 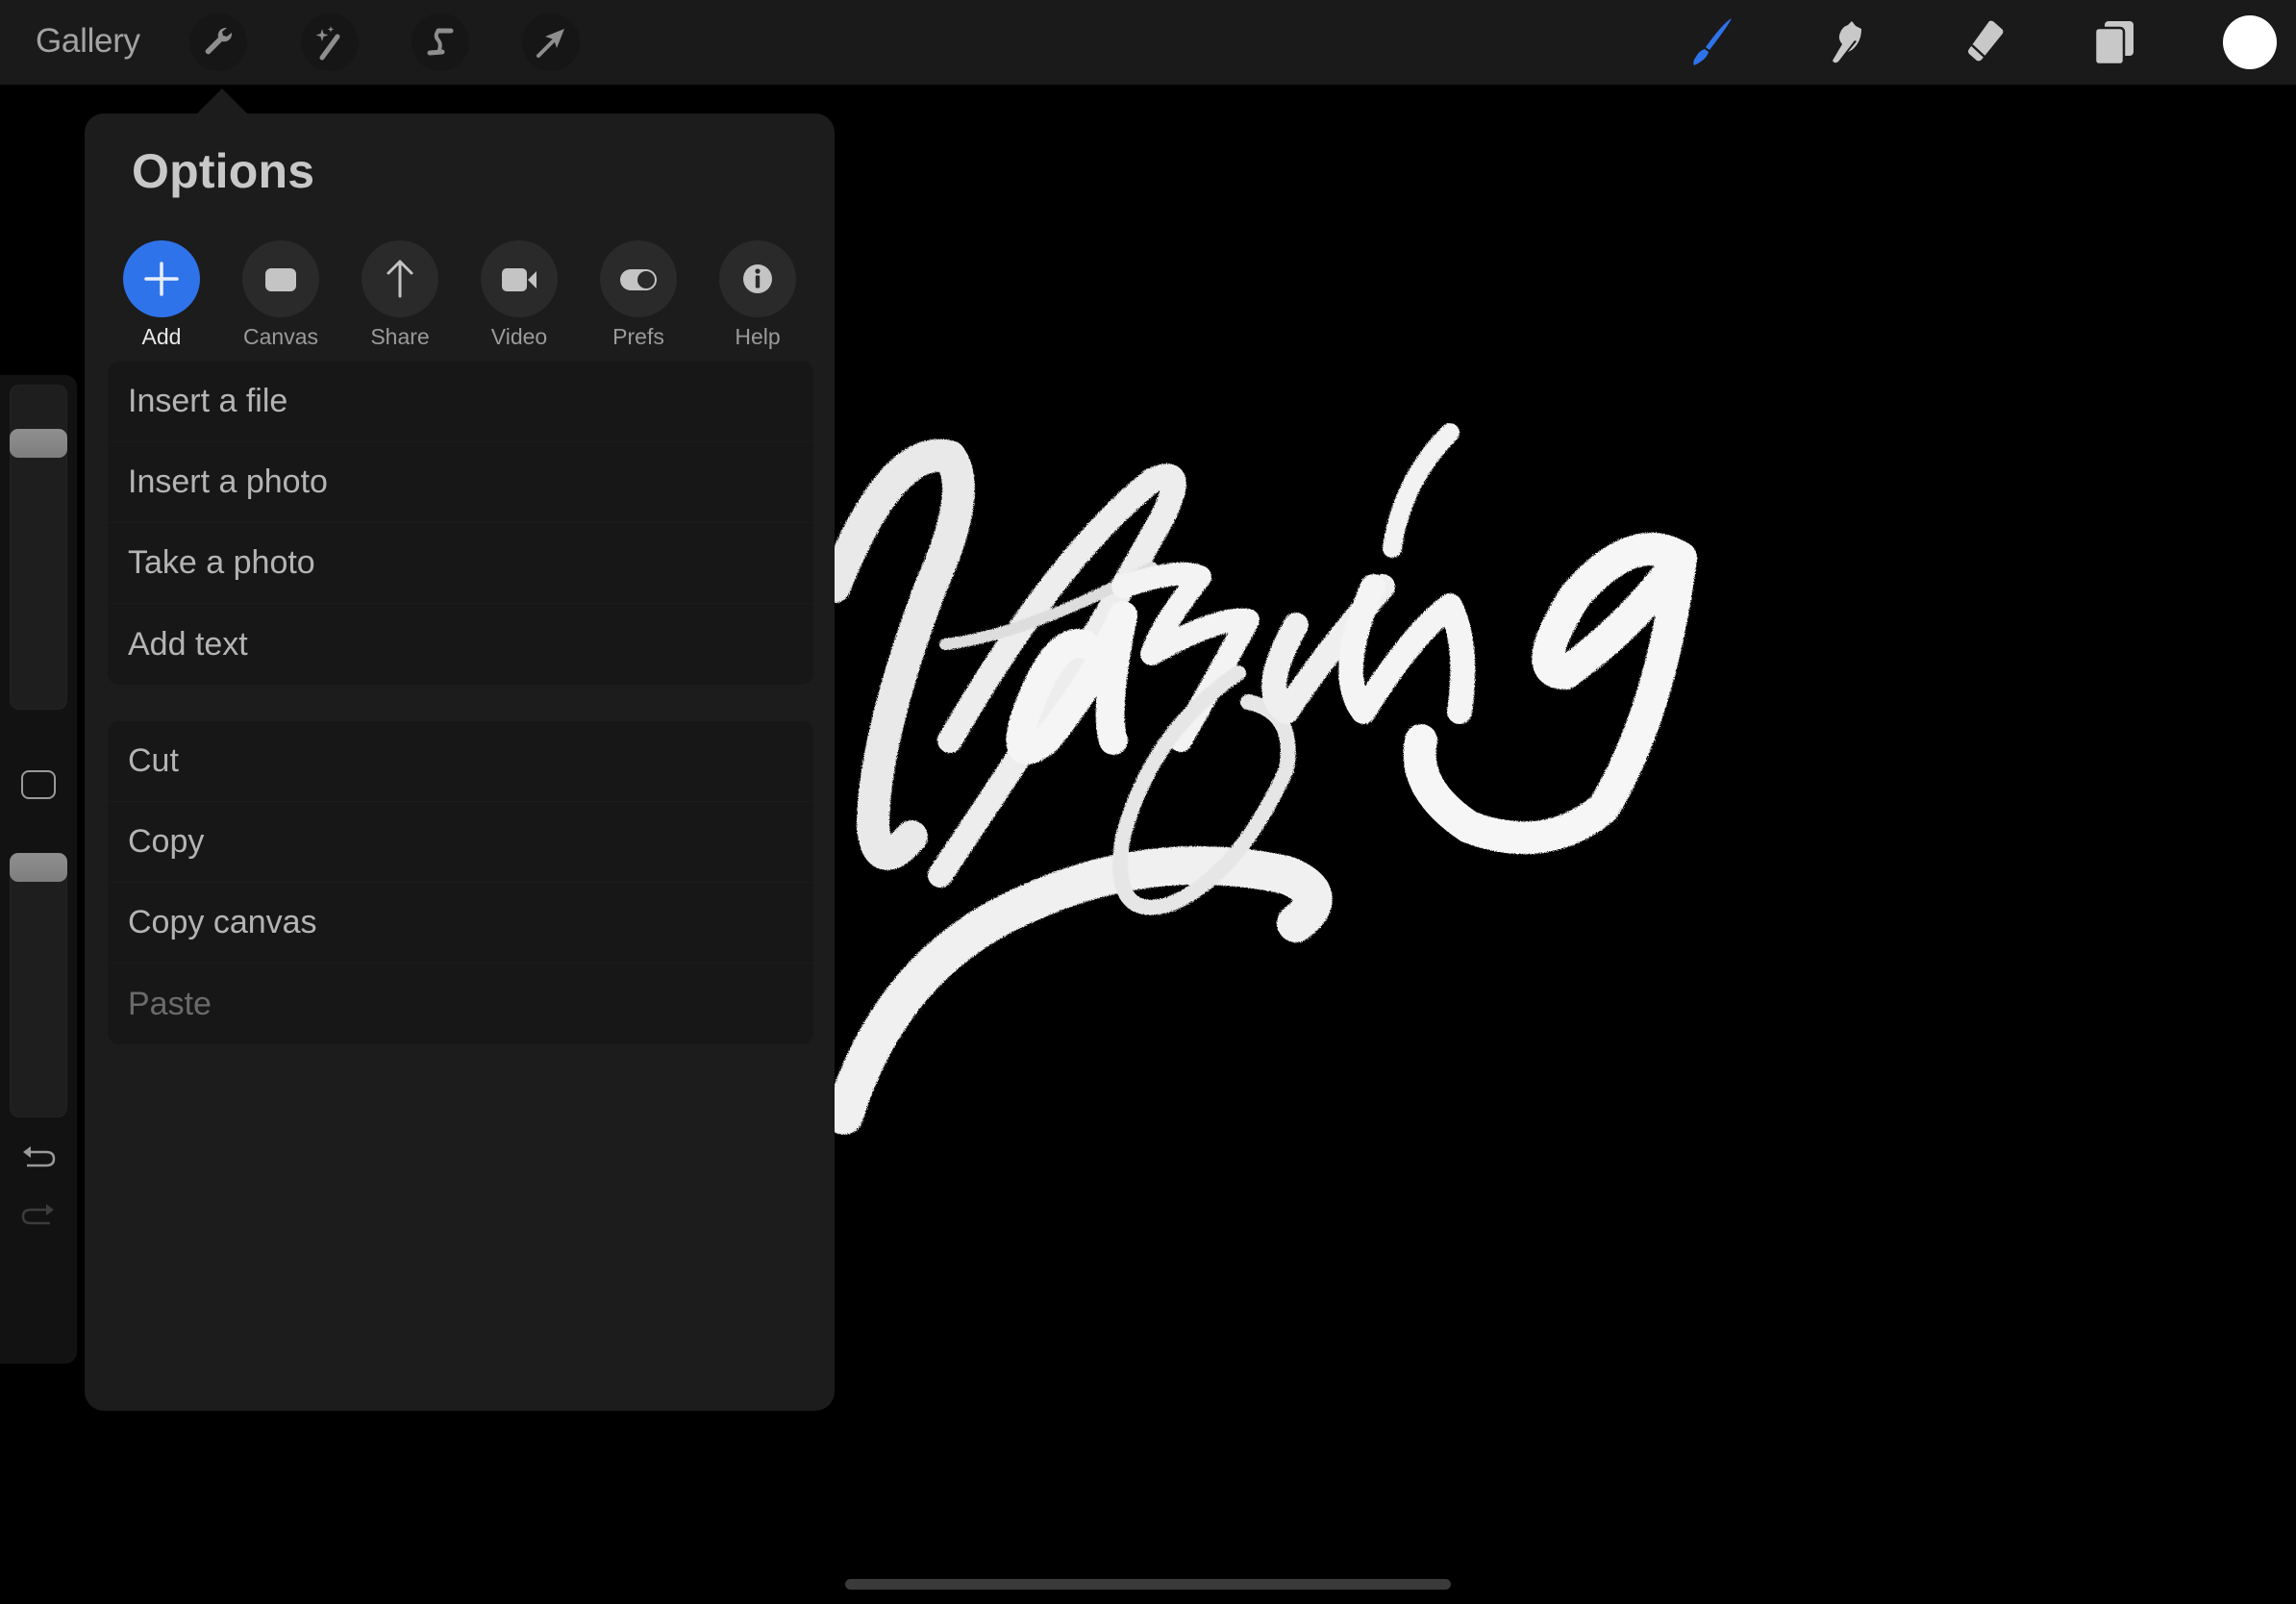 I want to click on adjustments-button, so click(x=330, y=42).